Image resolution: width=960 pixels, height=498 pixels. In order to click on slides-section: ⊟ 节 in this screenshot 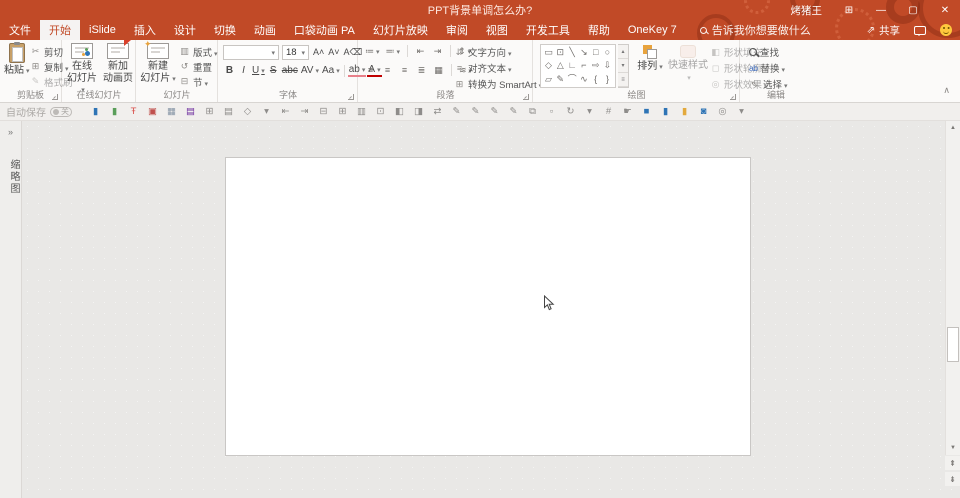, I will do `click(198, 81)`.